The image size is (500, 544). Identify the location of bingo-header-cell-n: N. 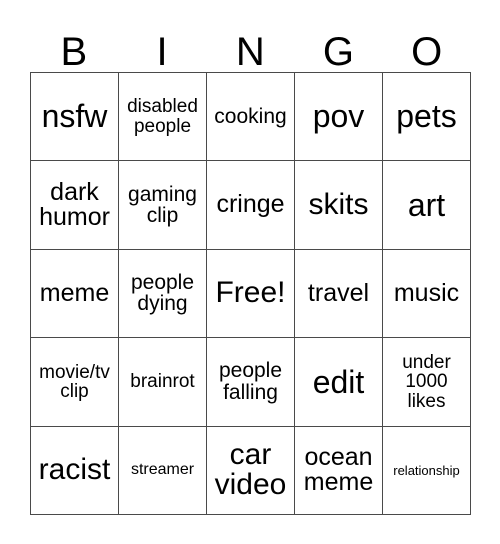
(250, 45).